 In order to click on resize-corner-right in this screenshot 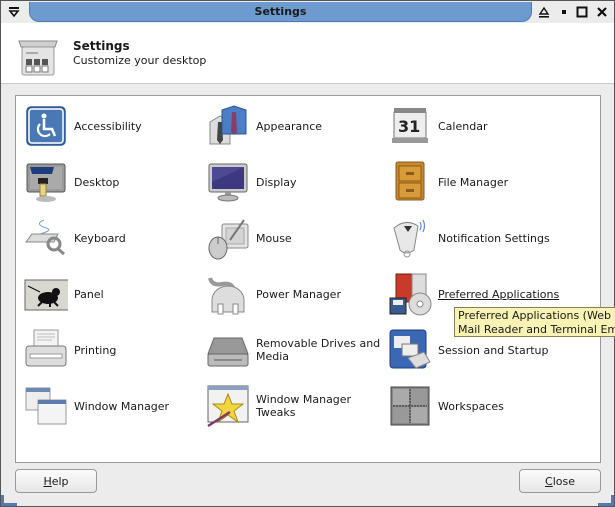, I will do `click(606, 500)`.